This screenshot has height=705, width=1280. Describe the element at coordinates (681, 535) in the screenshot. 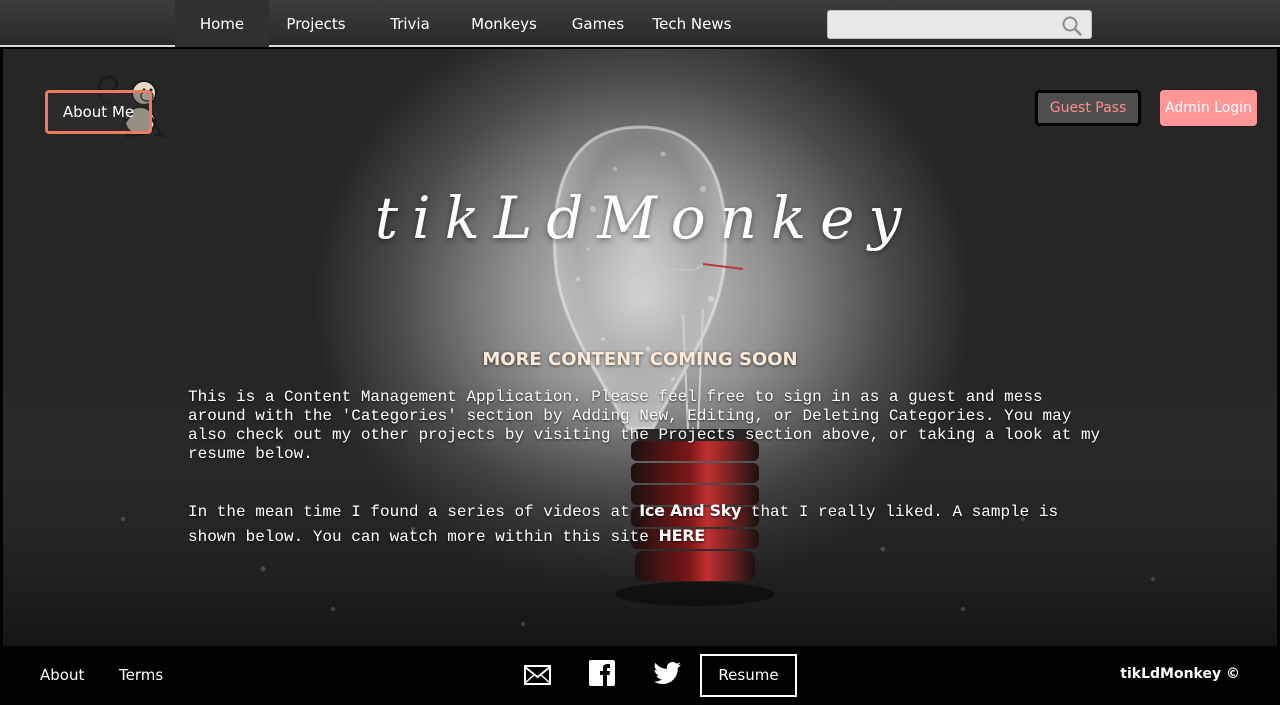

I see `here-link: HERE` at that location.